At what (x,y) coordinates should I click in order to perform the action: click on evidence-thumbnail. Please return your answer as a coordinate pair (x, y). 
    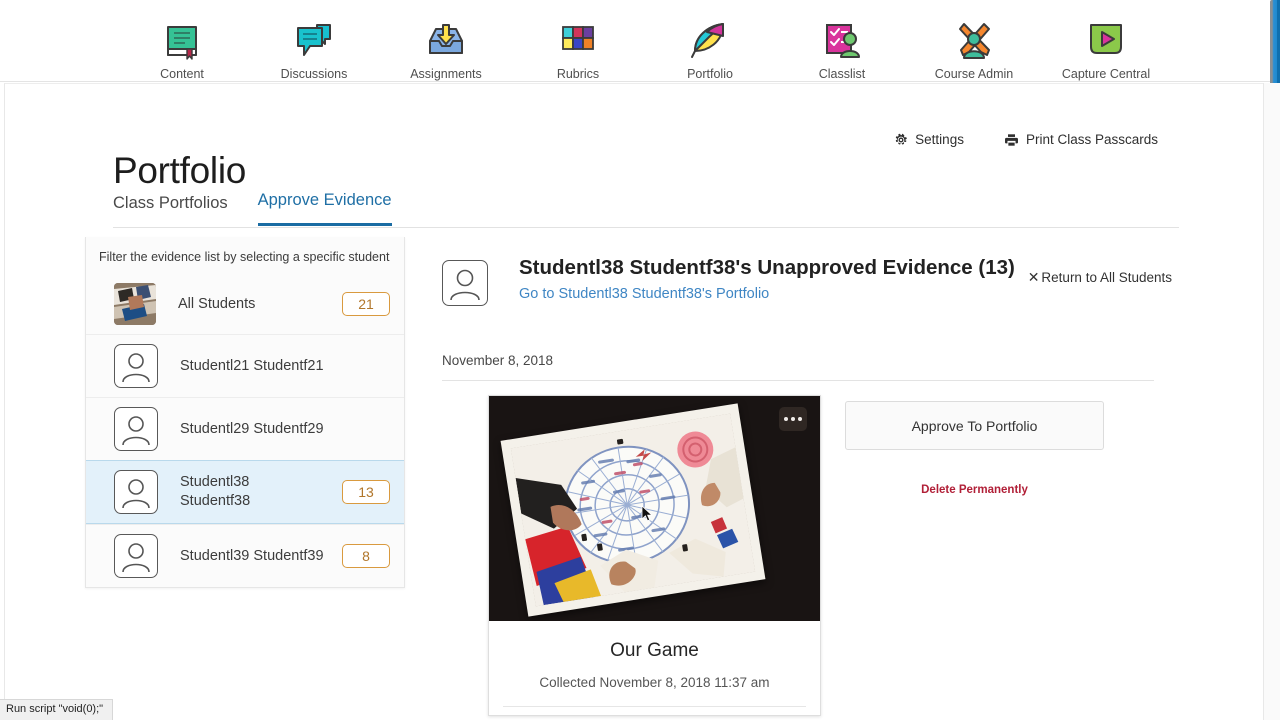
    Looking at the image, I should click on (654, 508).